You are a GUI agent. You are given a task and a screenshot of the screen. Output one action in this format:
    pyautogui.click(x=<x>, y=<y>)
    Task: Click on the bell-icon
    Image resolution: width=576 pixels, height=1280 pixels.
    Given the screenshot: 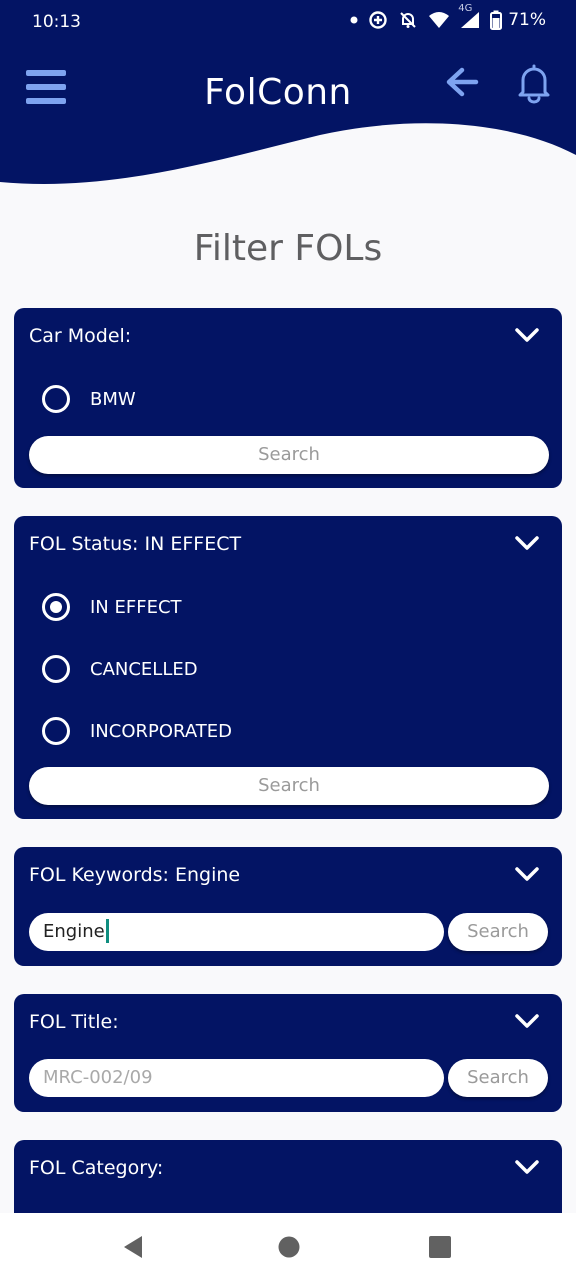 What is the action you would take?
    pyautogui.click(x=534, y=83)
    